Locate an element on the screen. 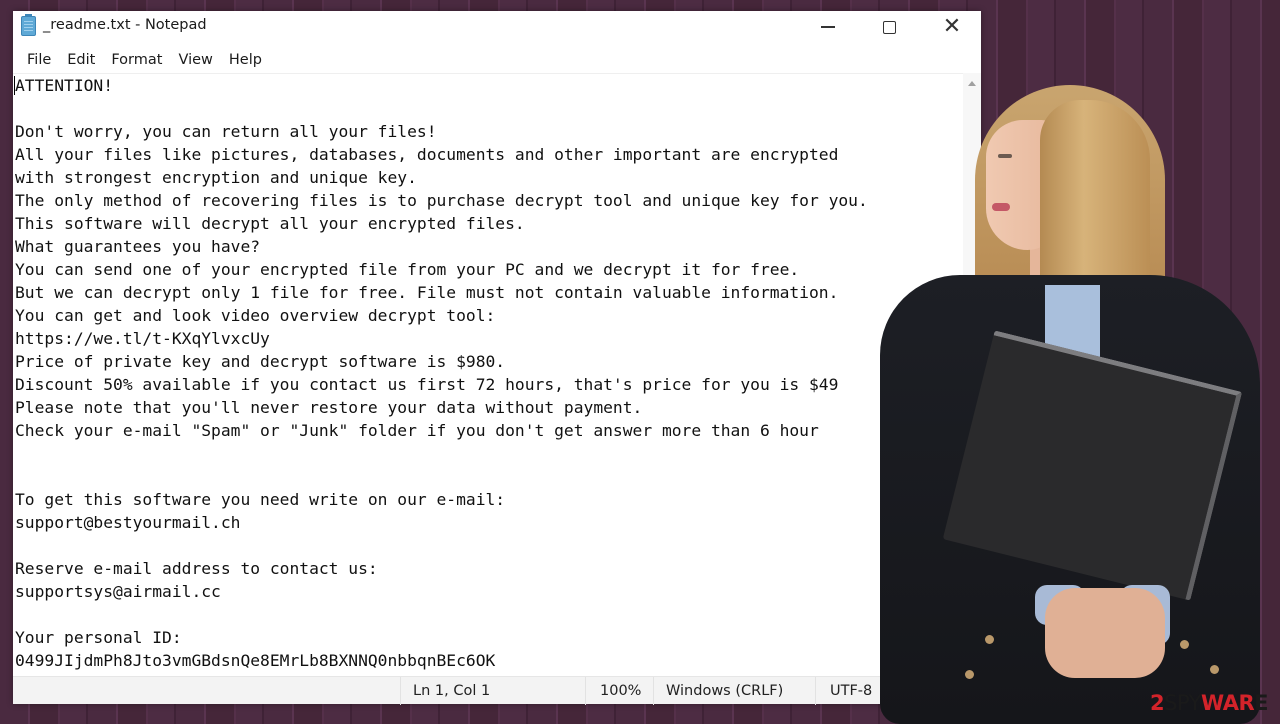 The height and width of the screenshot is (724, 1280). menu-file: File is located at coordinates (39, 60).